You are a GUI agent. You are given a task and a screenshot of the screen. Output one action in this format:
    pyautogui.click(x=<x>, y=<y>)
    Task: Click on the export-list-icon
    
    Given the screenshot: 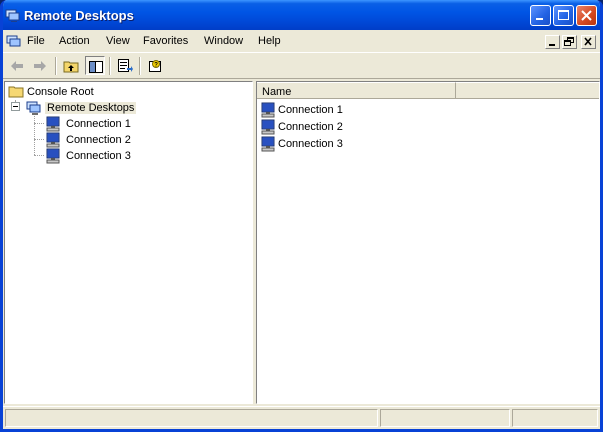 What is the action you would take?
    pyautogui.click(x=125, y=65)
    